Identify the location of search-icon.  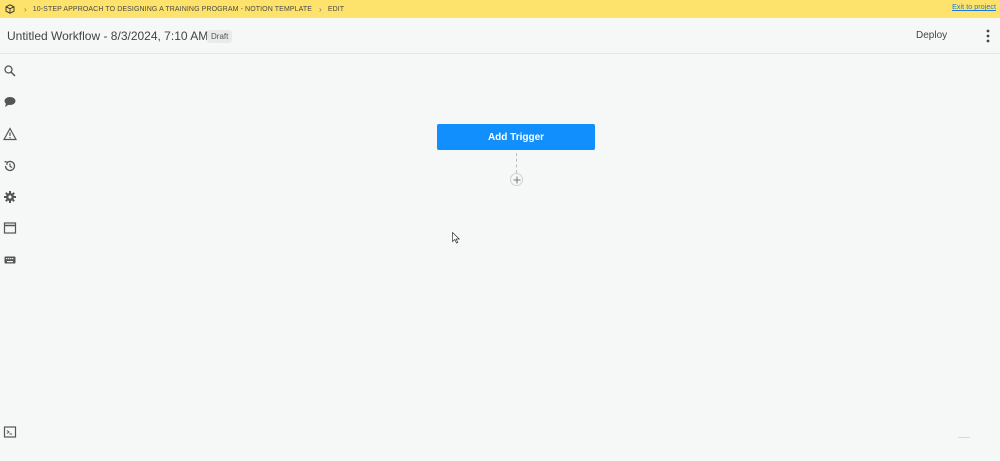
(10, 71).